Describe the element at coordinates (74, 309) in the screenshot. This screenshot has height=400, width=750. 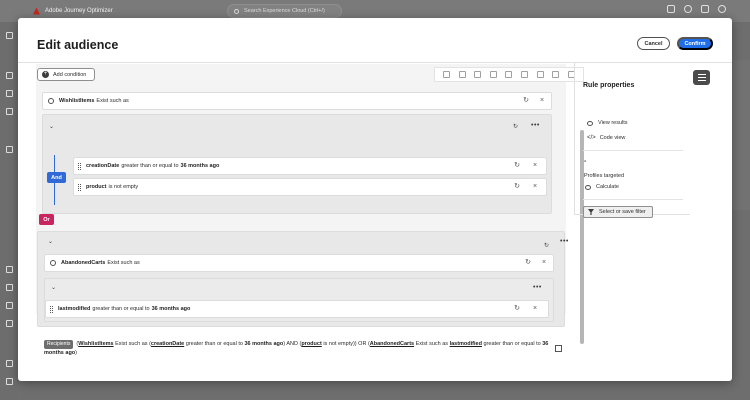
I see `condition-field: lastmodified` at that location.